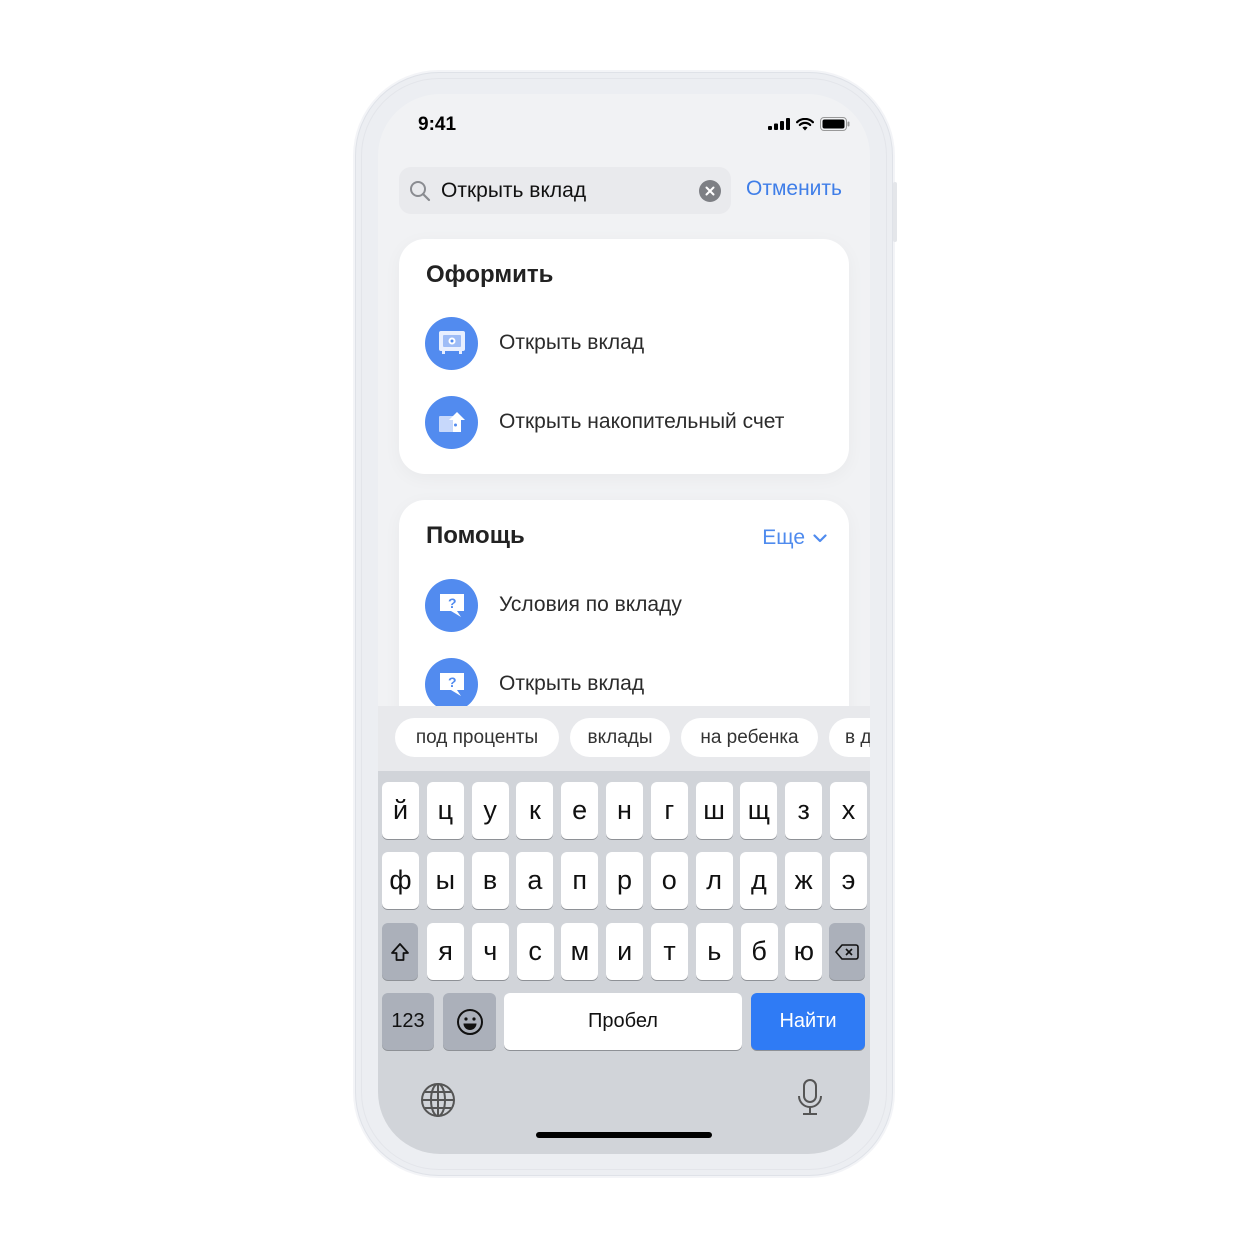  What do you see at coordinates (835, 124) in the screenshot?
I see `battery-icon` at bounding box center [835, 124].